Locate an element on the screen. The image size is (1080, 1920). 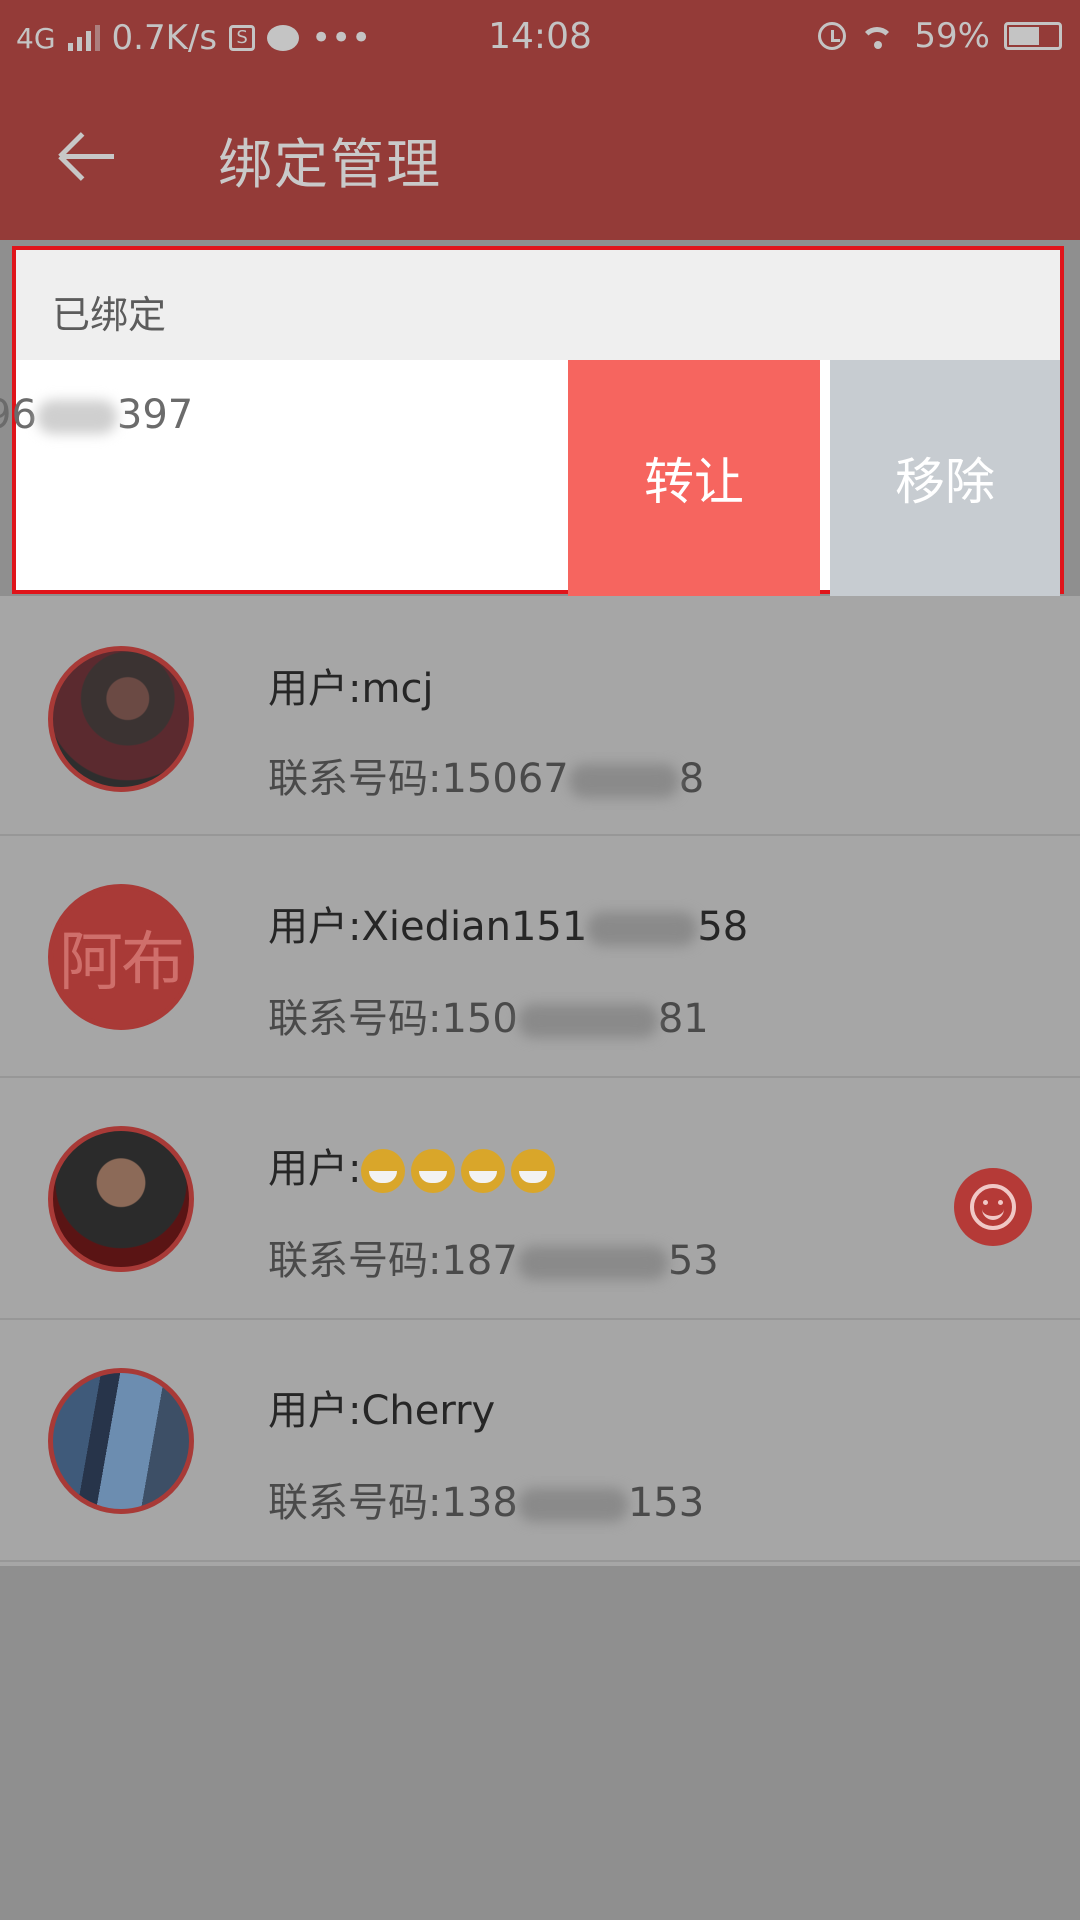
bound-section-header: 已绑定 is located at coordinates (538, 305).